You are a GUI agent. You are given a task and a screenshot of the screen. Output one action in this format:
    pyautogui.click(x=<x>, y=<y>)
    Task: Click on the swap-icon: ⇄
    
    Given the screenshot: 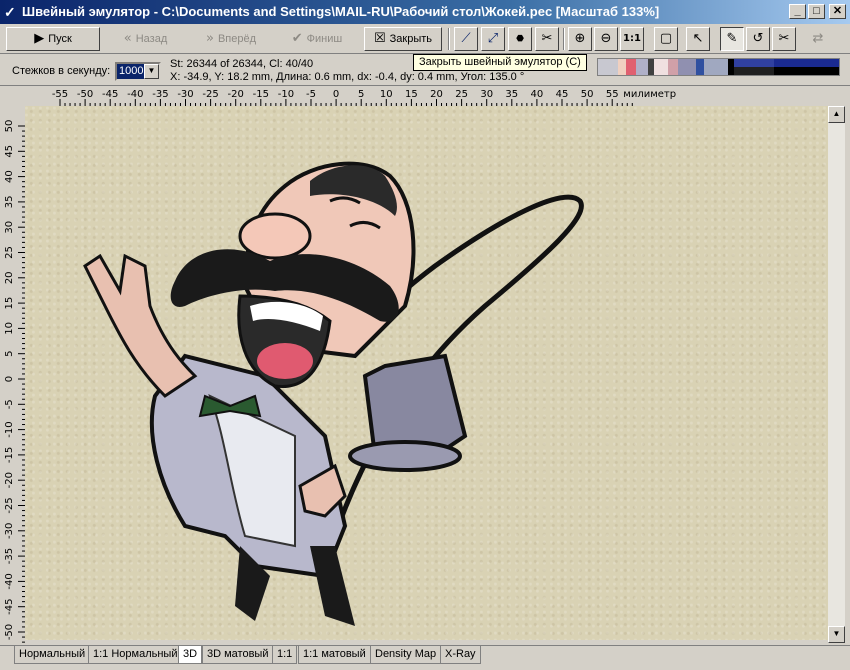 What is the action you would take?
    pyautogui.click(x=818, y=38)
    